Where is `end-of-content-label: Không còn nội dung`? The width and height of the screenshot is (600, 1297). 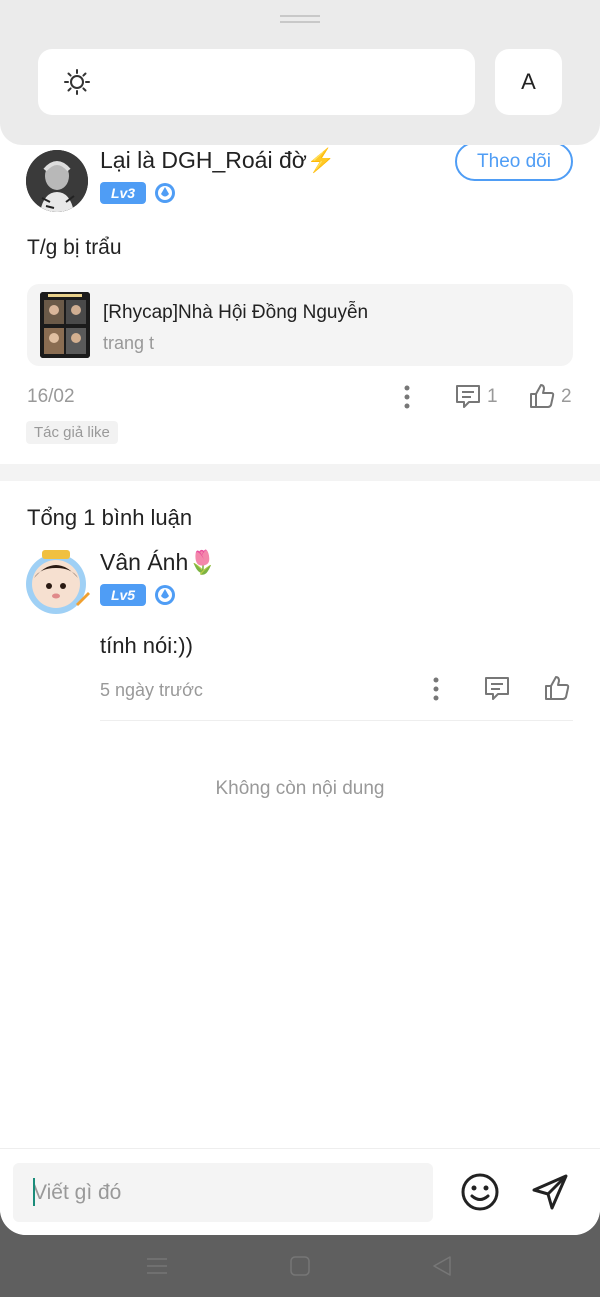
end-of-content-label: Không còn nội dung is located at coordinates (300, 788).